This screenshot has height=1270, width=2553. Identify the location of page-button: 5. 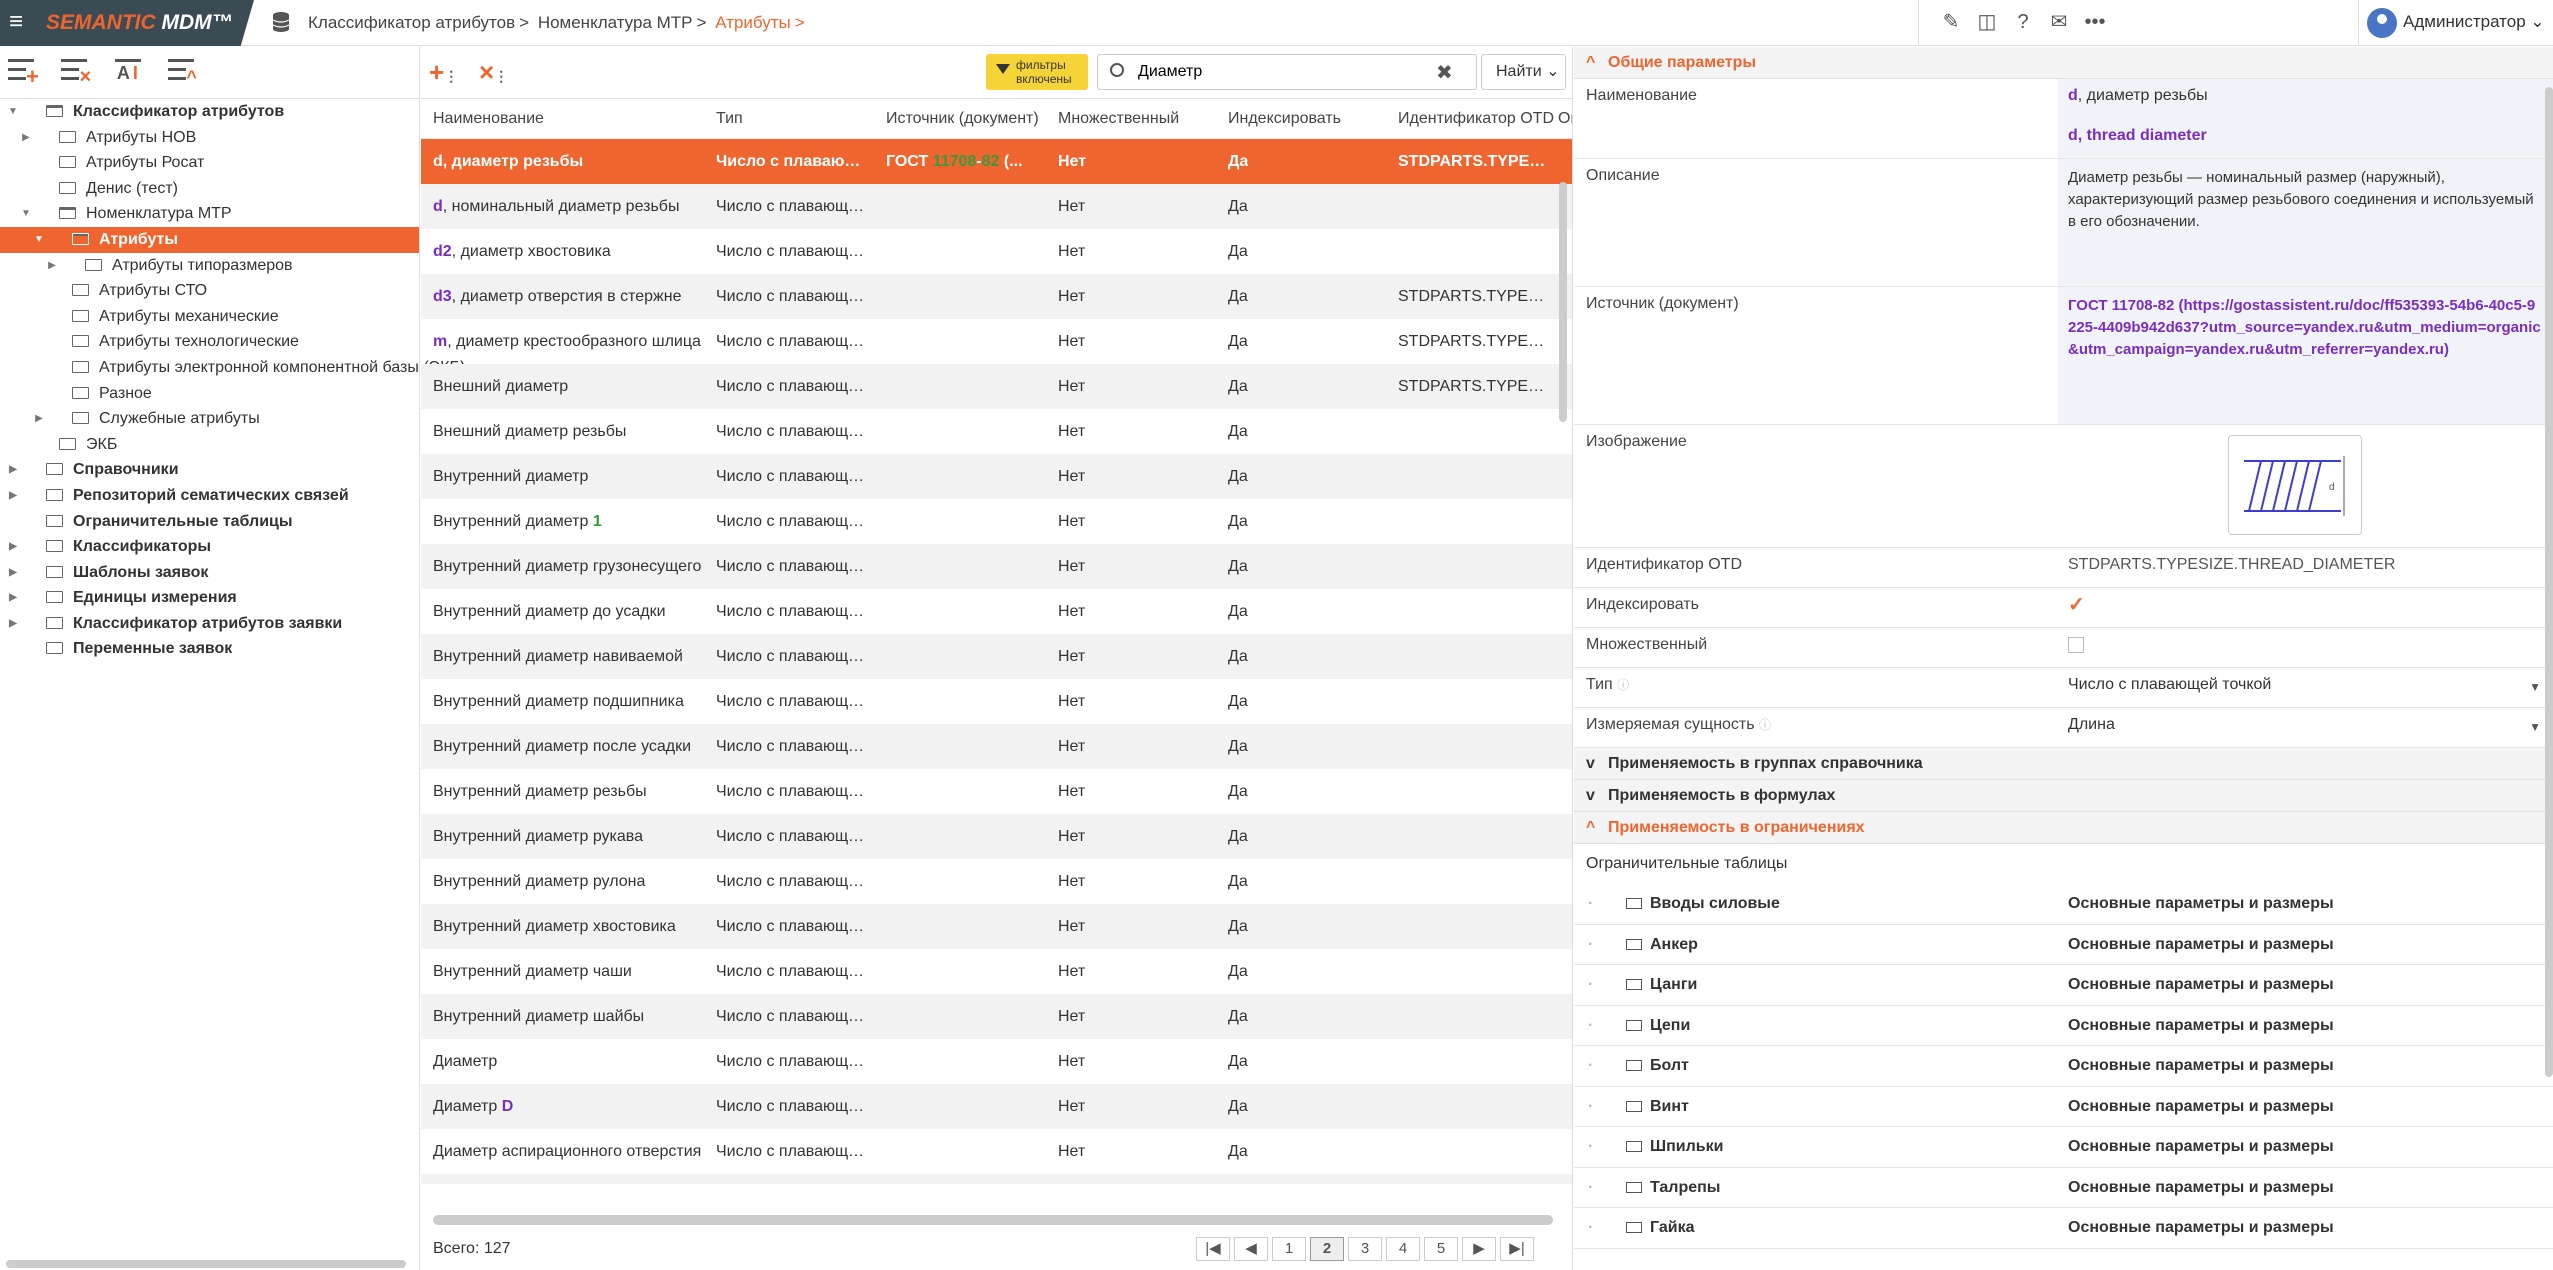
(1441, 1249).